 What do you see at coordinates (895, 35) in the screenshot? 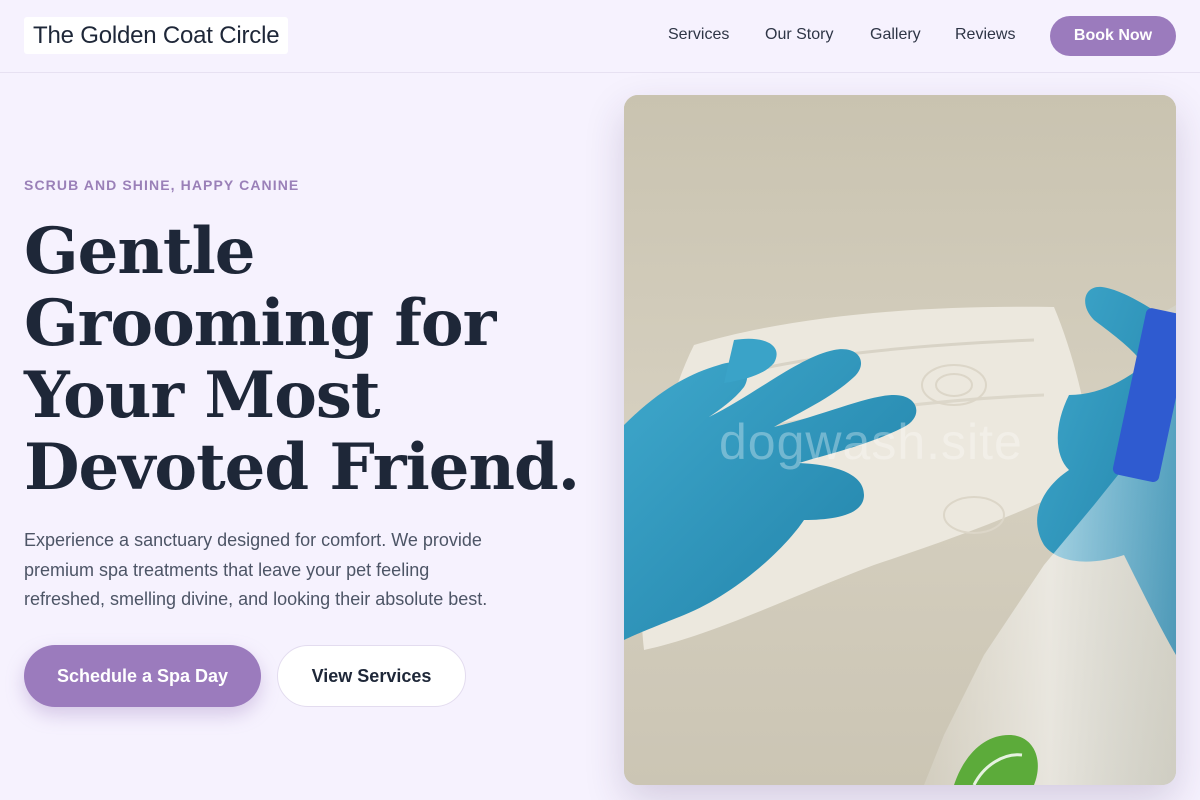
I see `nav-link-gallery: Gallery` at bounding box center [895, 35].